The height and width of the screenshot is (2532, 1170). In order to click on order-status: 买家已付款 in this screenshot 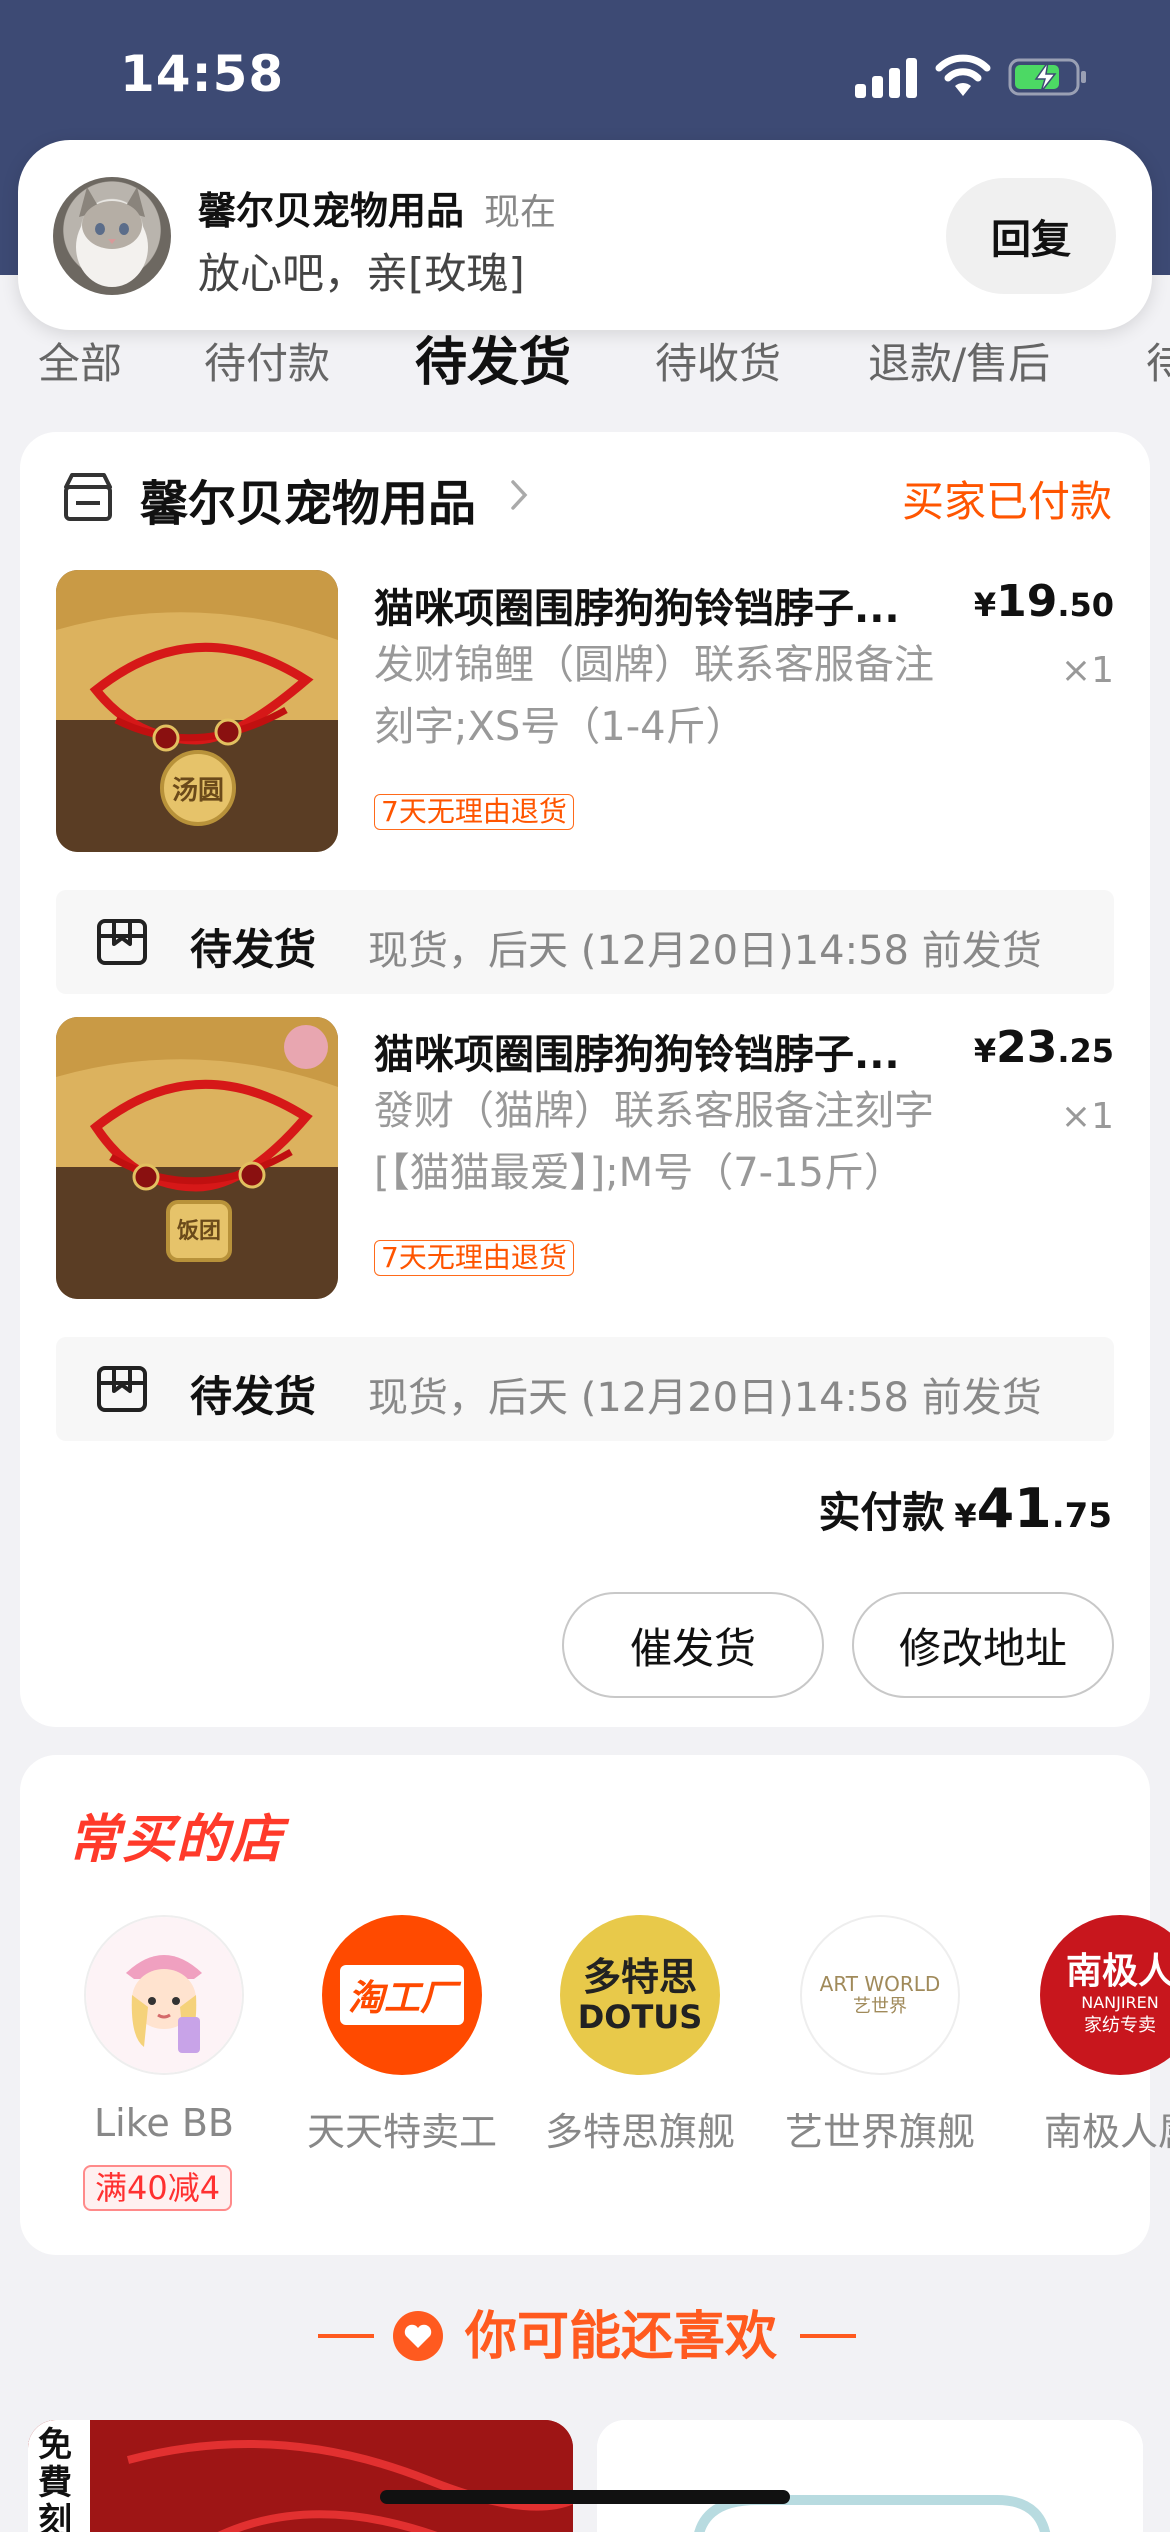, I will do `click(1006, 501)`.